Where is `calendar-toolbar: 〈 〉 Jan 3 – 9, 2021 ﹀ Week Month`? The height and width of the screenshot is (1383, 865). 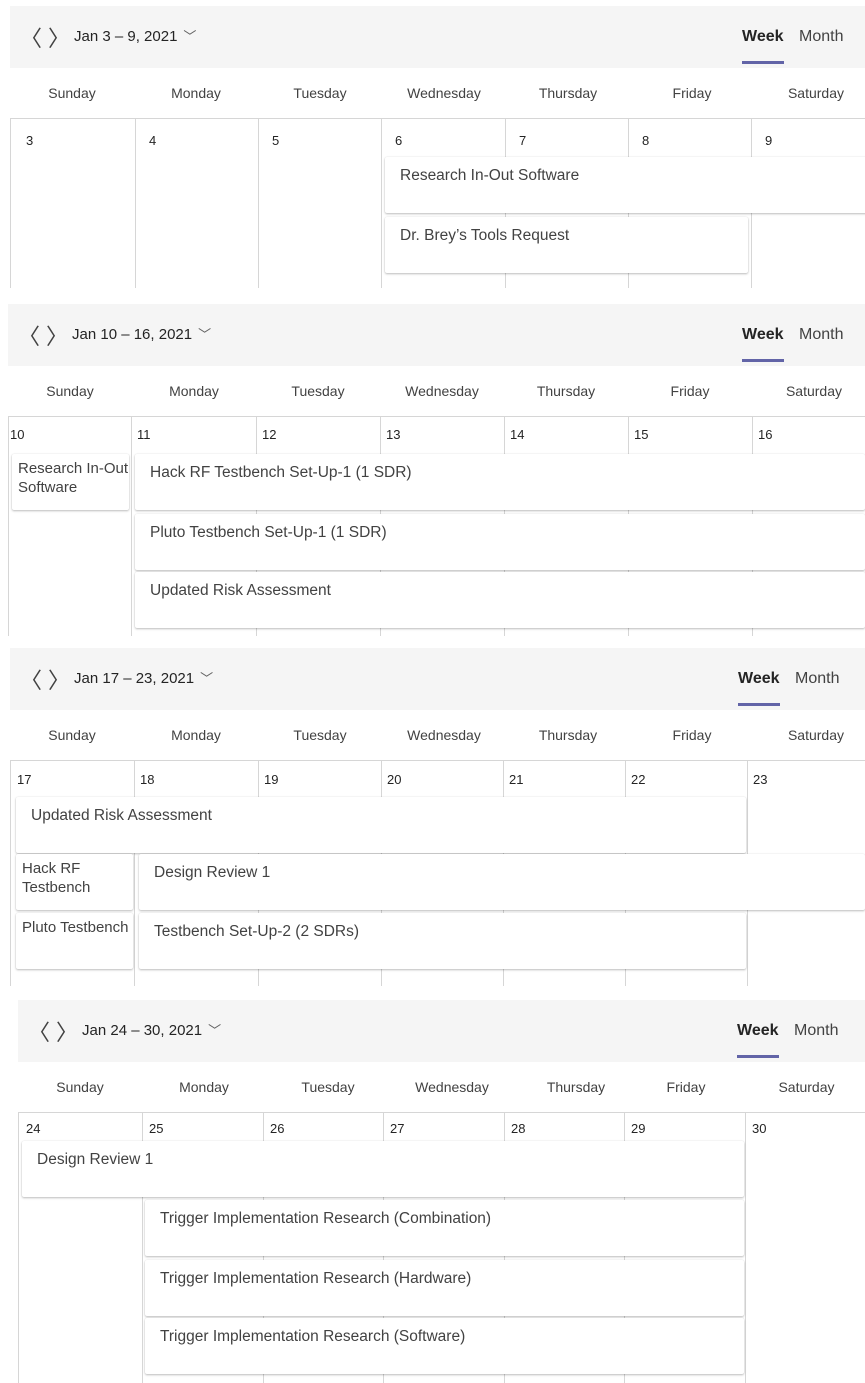
calendar-toolbar: 〈 〉 Jan 3 – 9, 2021 ﹀ Week Month is located at coordinates (437, 37).